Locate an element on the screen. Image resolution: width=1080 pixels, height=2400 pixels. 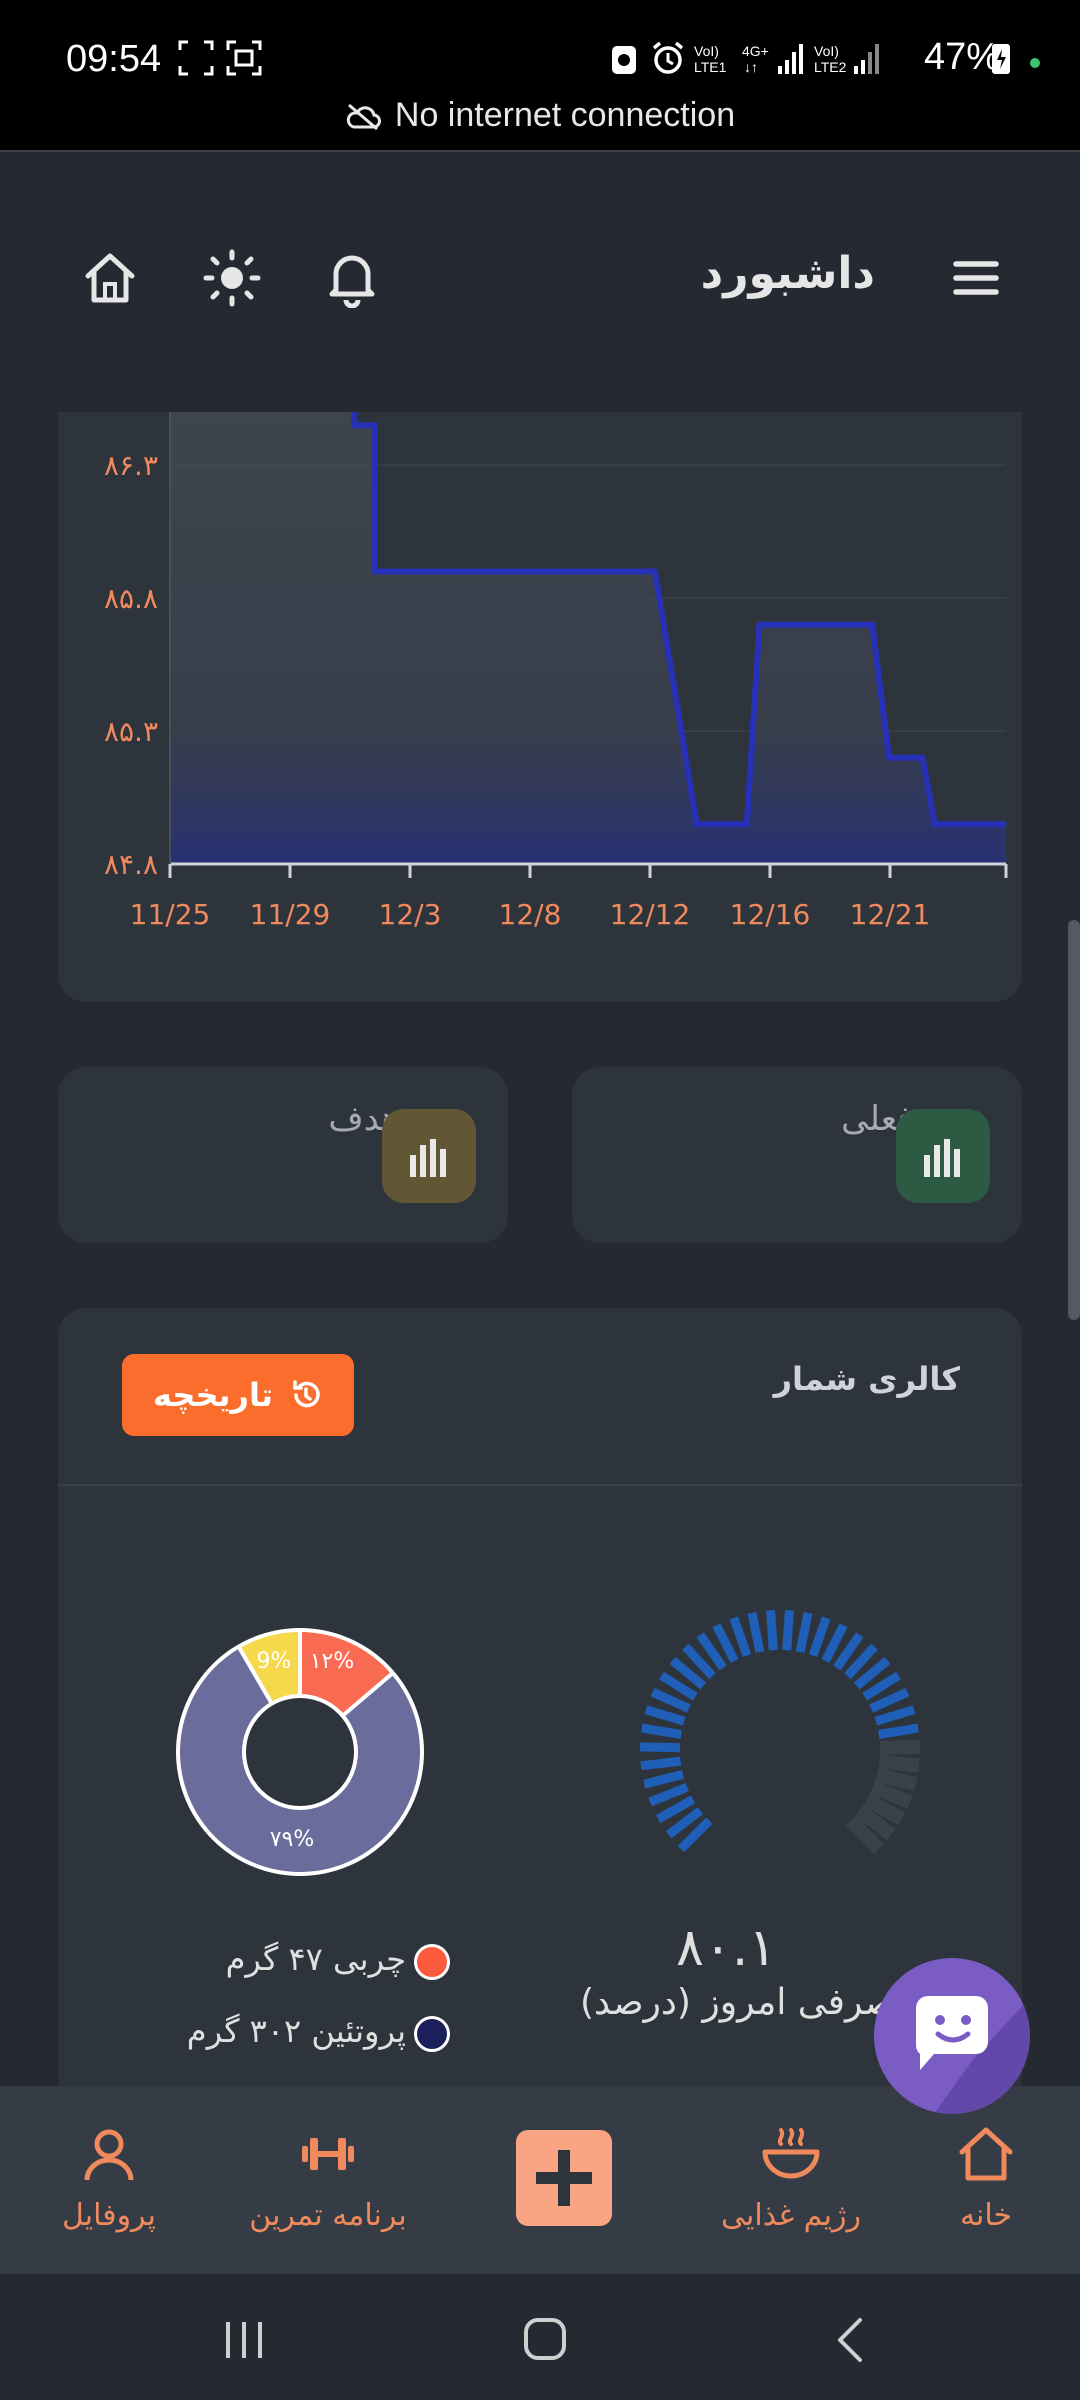
donut-label-fat: ۱۲% is located at coordinates (332, 1661).